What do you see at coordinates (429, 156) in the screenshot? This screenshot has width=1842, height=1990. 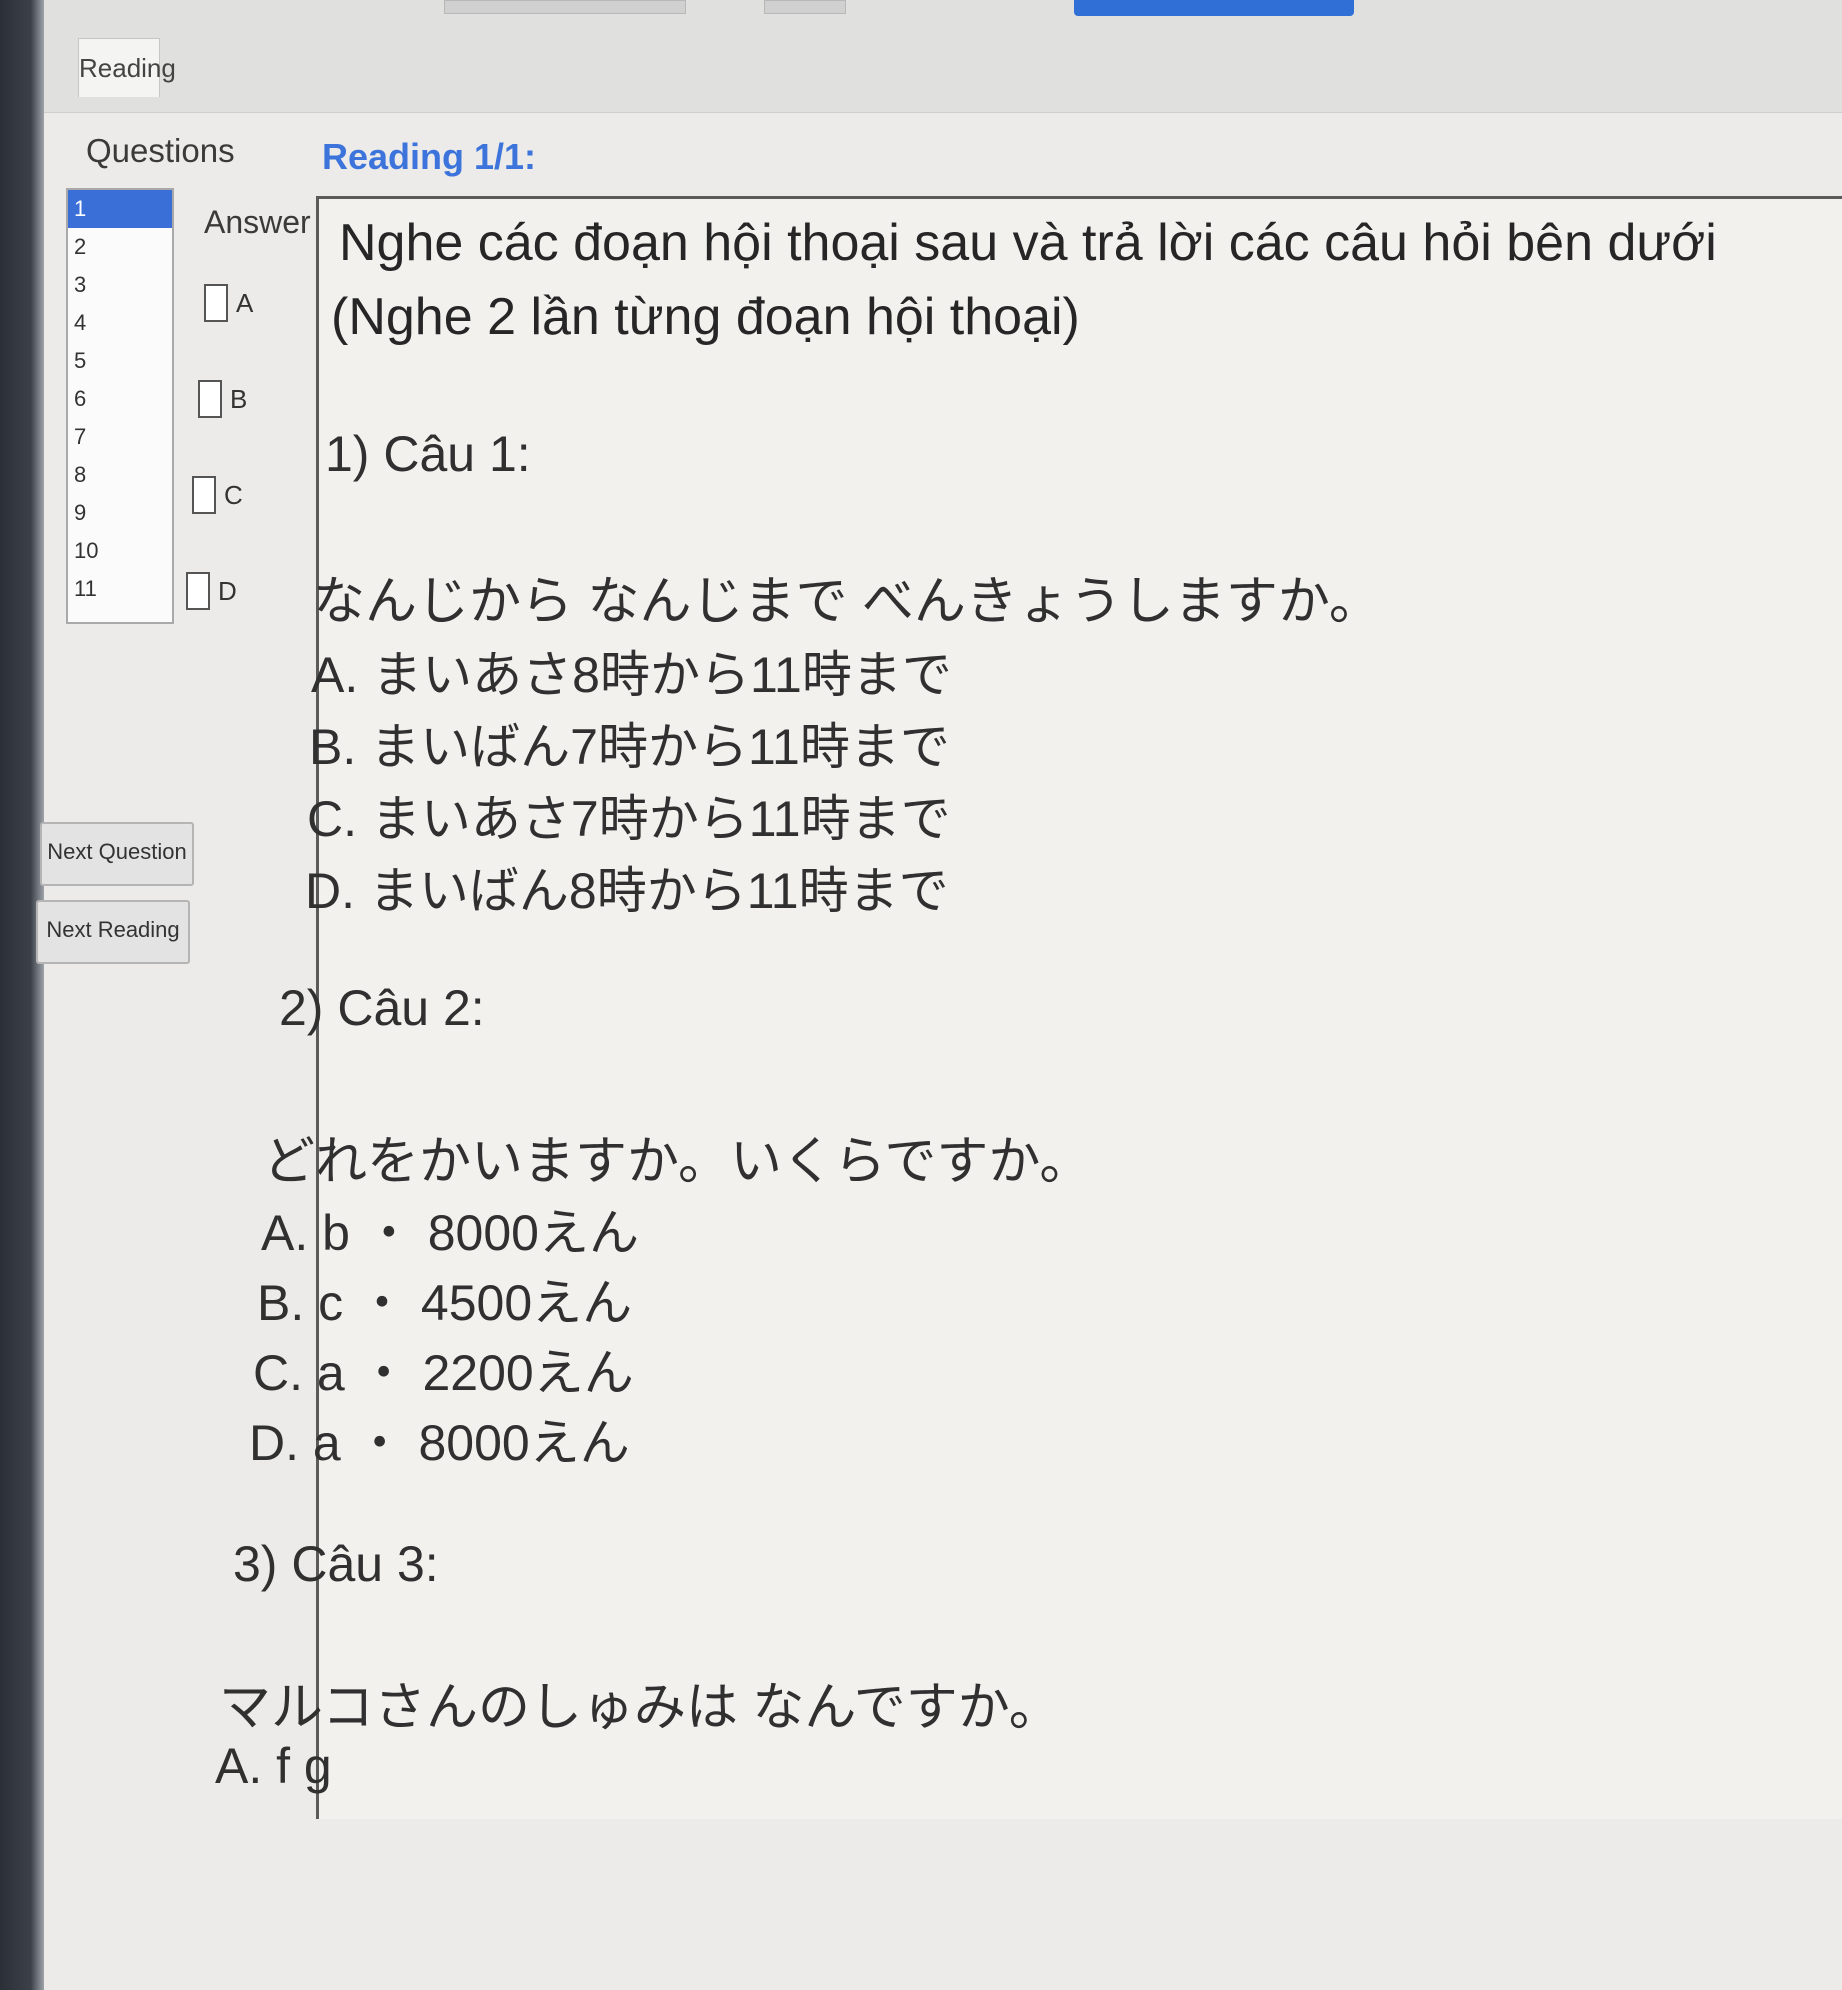 I see `reading-title: Reading 1/1:` at bounding box center [429, 156].